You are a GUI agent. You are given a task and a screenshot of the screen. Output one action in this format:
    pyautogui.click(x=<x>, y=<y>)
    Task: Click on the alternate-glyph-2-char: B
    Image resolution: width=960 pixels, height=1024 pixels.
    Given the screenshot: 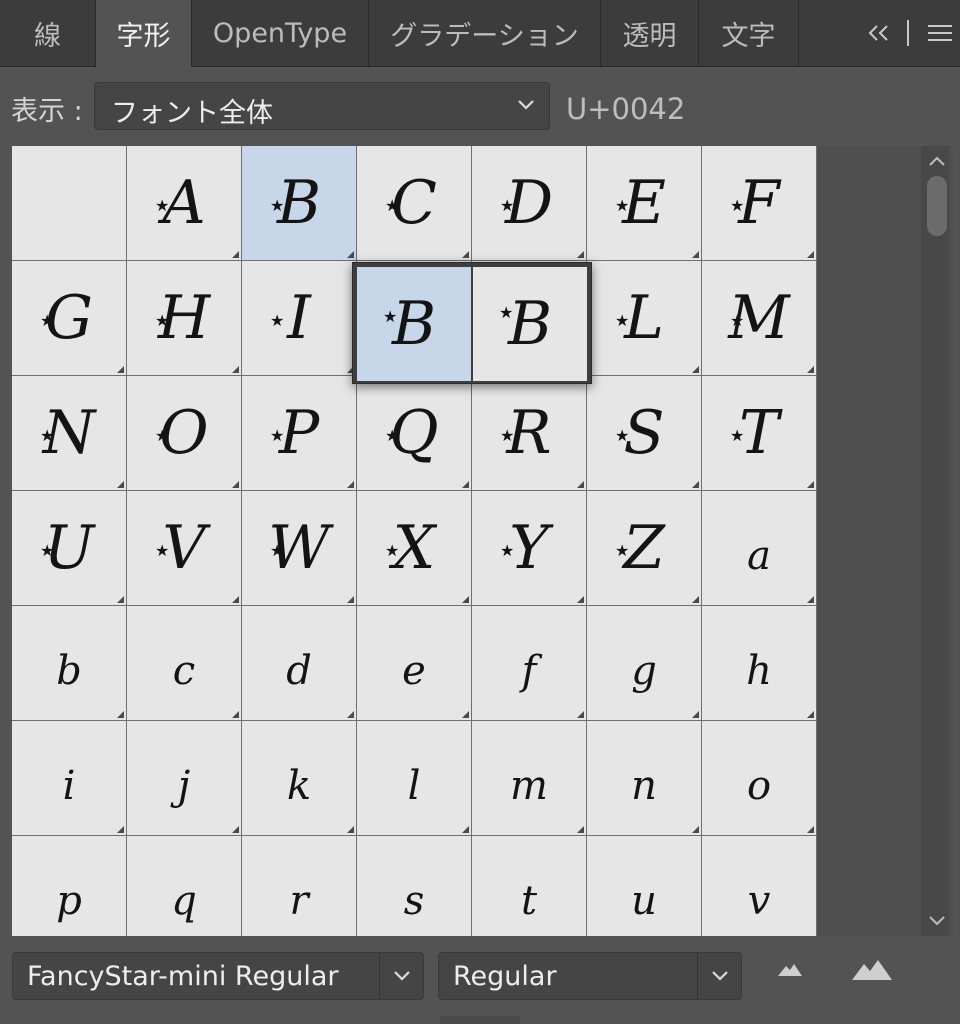 What is the action you would take?
    pyautogui.click(x=530, y=324)
    